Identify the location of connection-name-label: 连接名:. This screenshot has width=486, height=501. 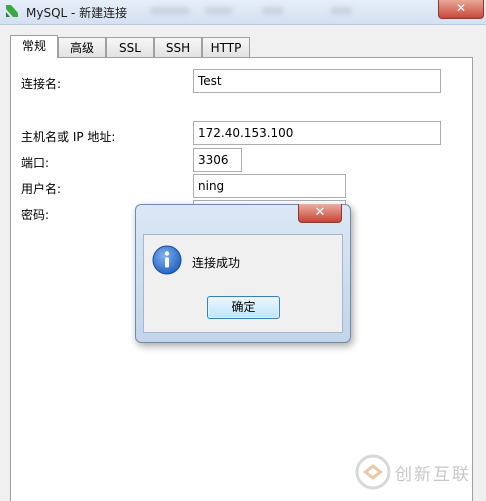
(41, 84).